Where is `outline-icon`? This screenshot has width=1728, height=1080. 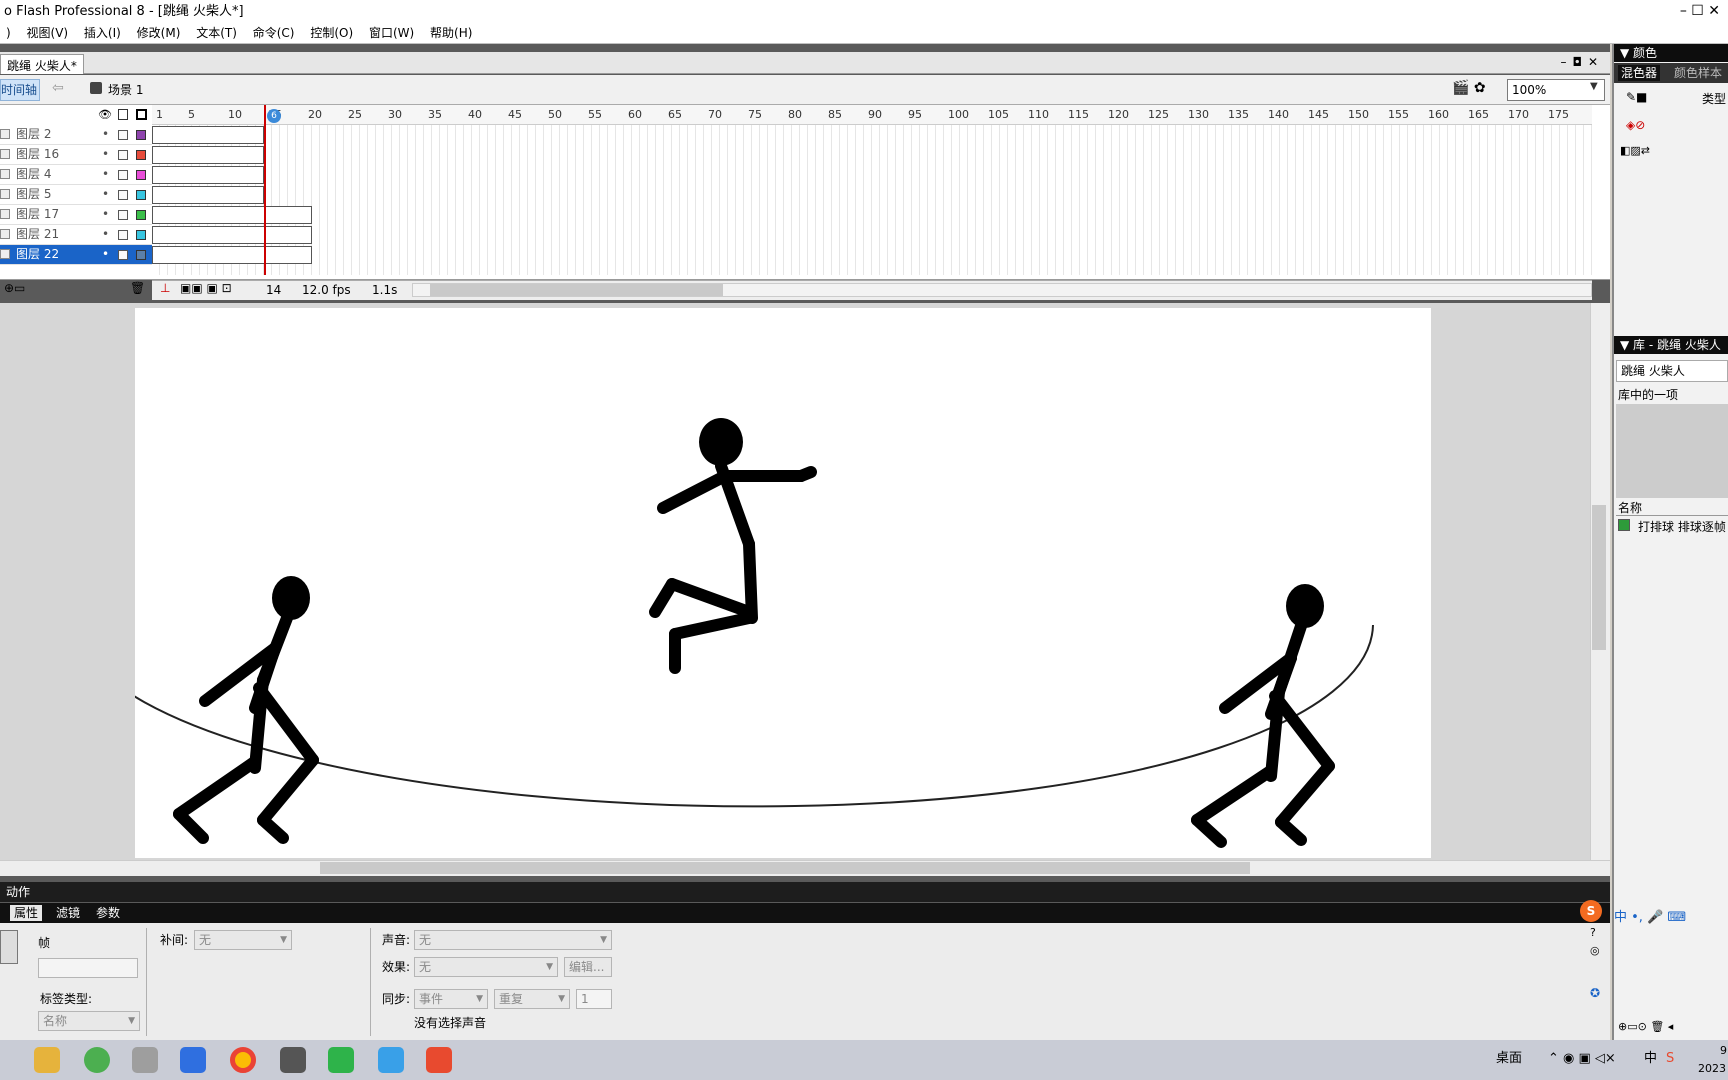
outline-icon is located at coordinates (141, 114).